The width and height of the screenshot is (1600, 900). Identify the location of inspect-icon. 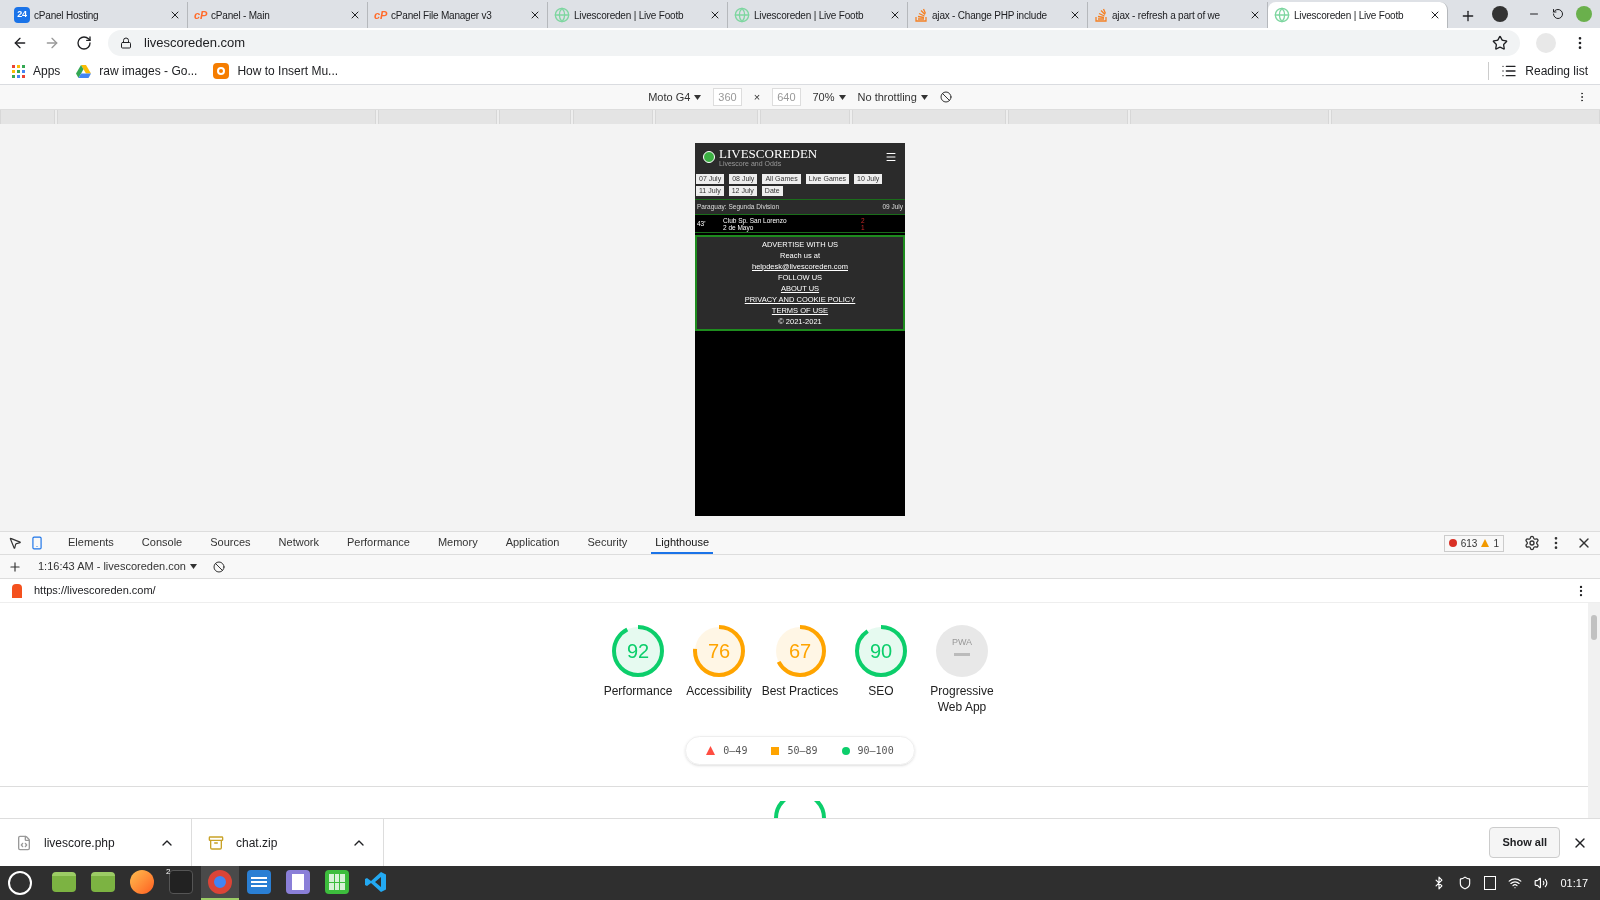
(15, 543).